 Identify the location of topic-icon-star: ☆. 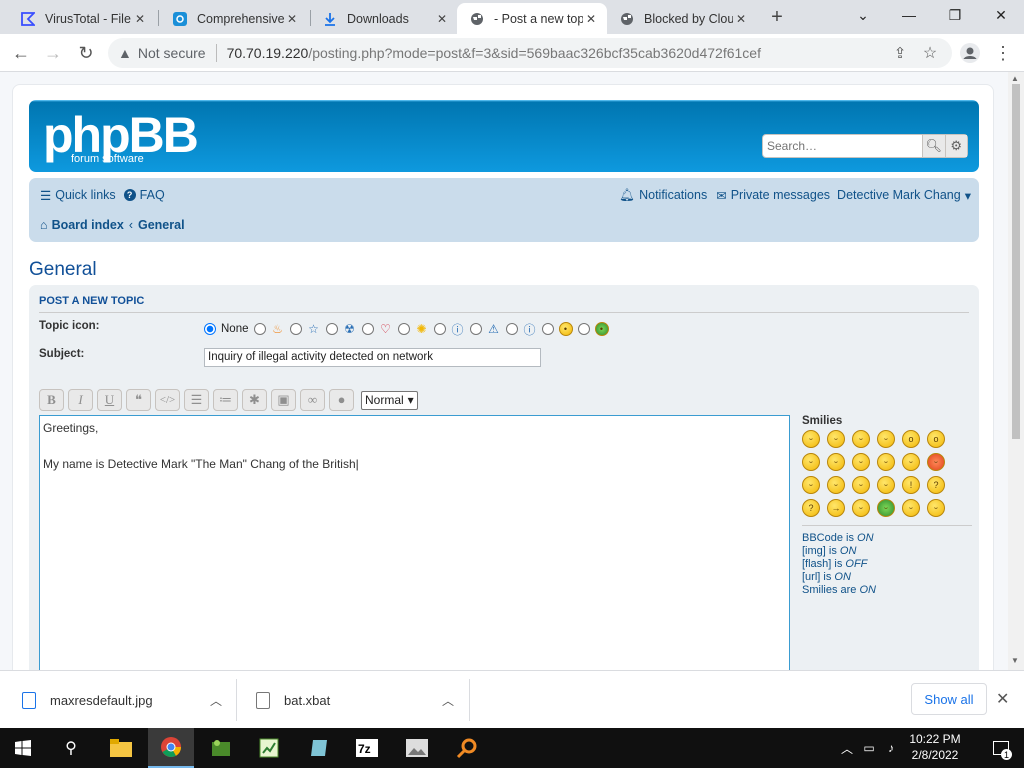
(305, 329).